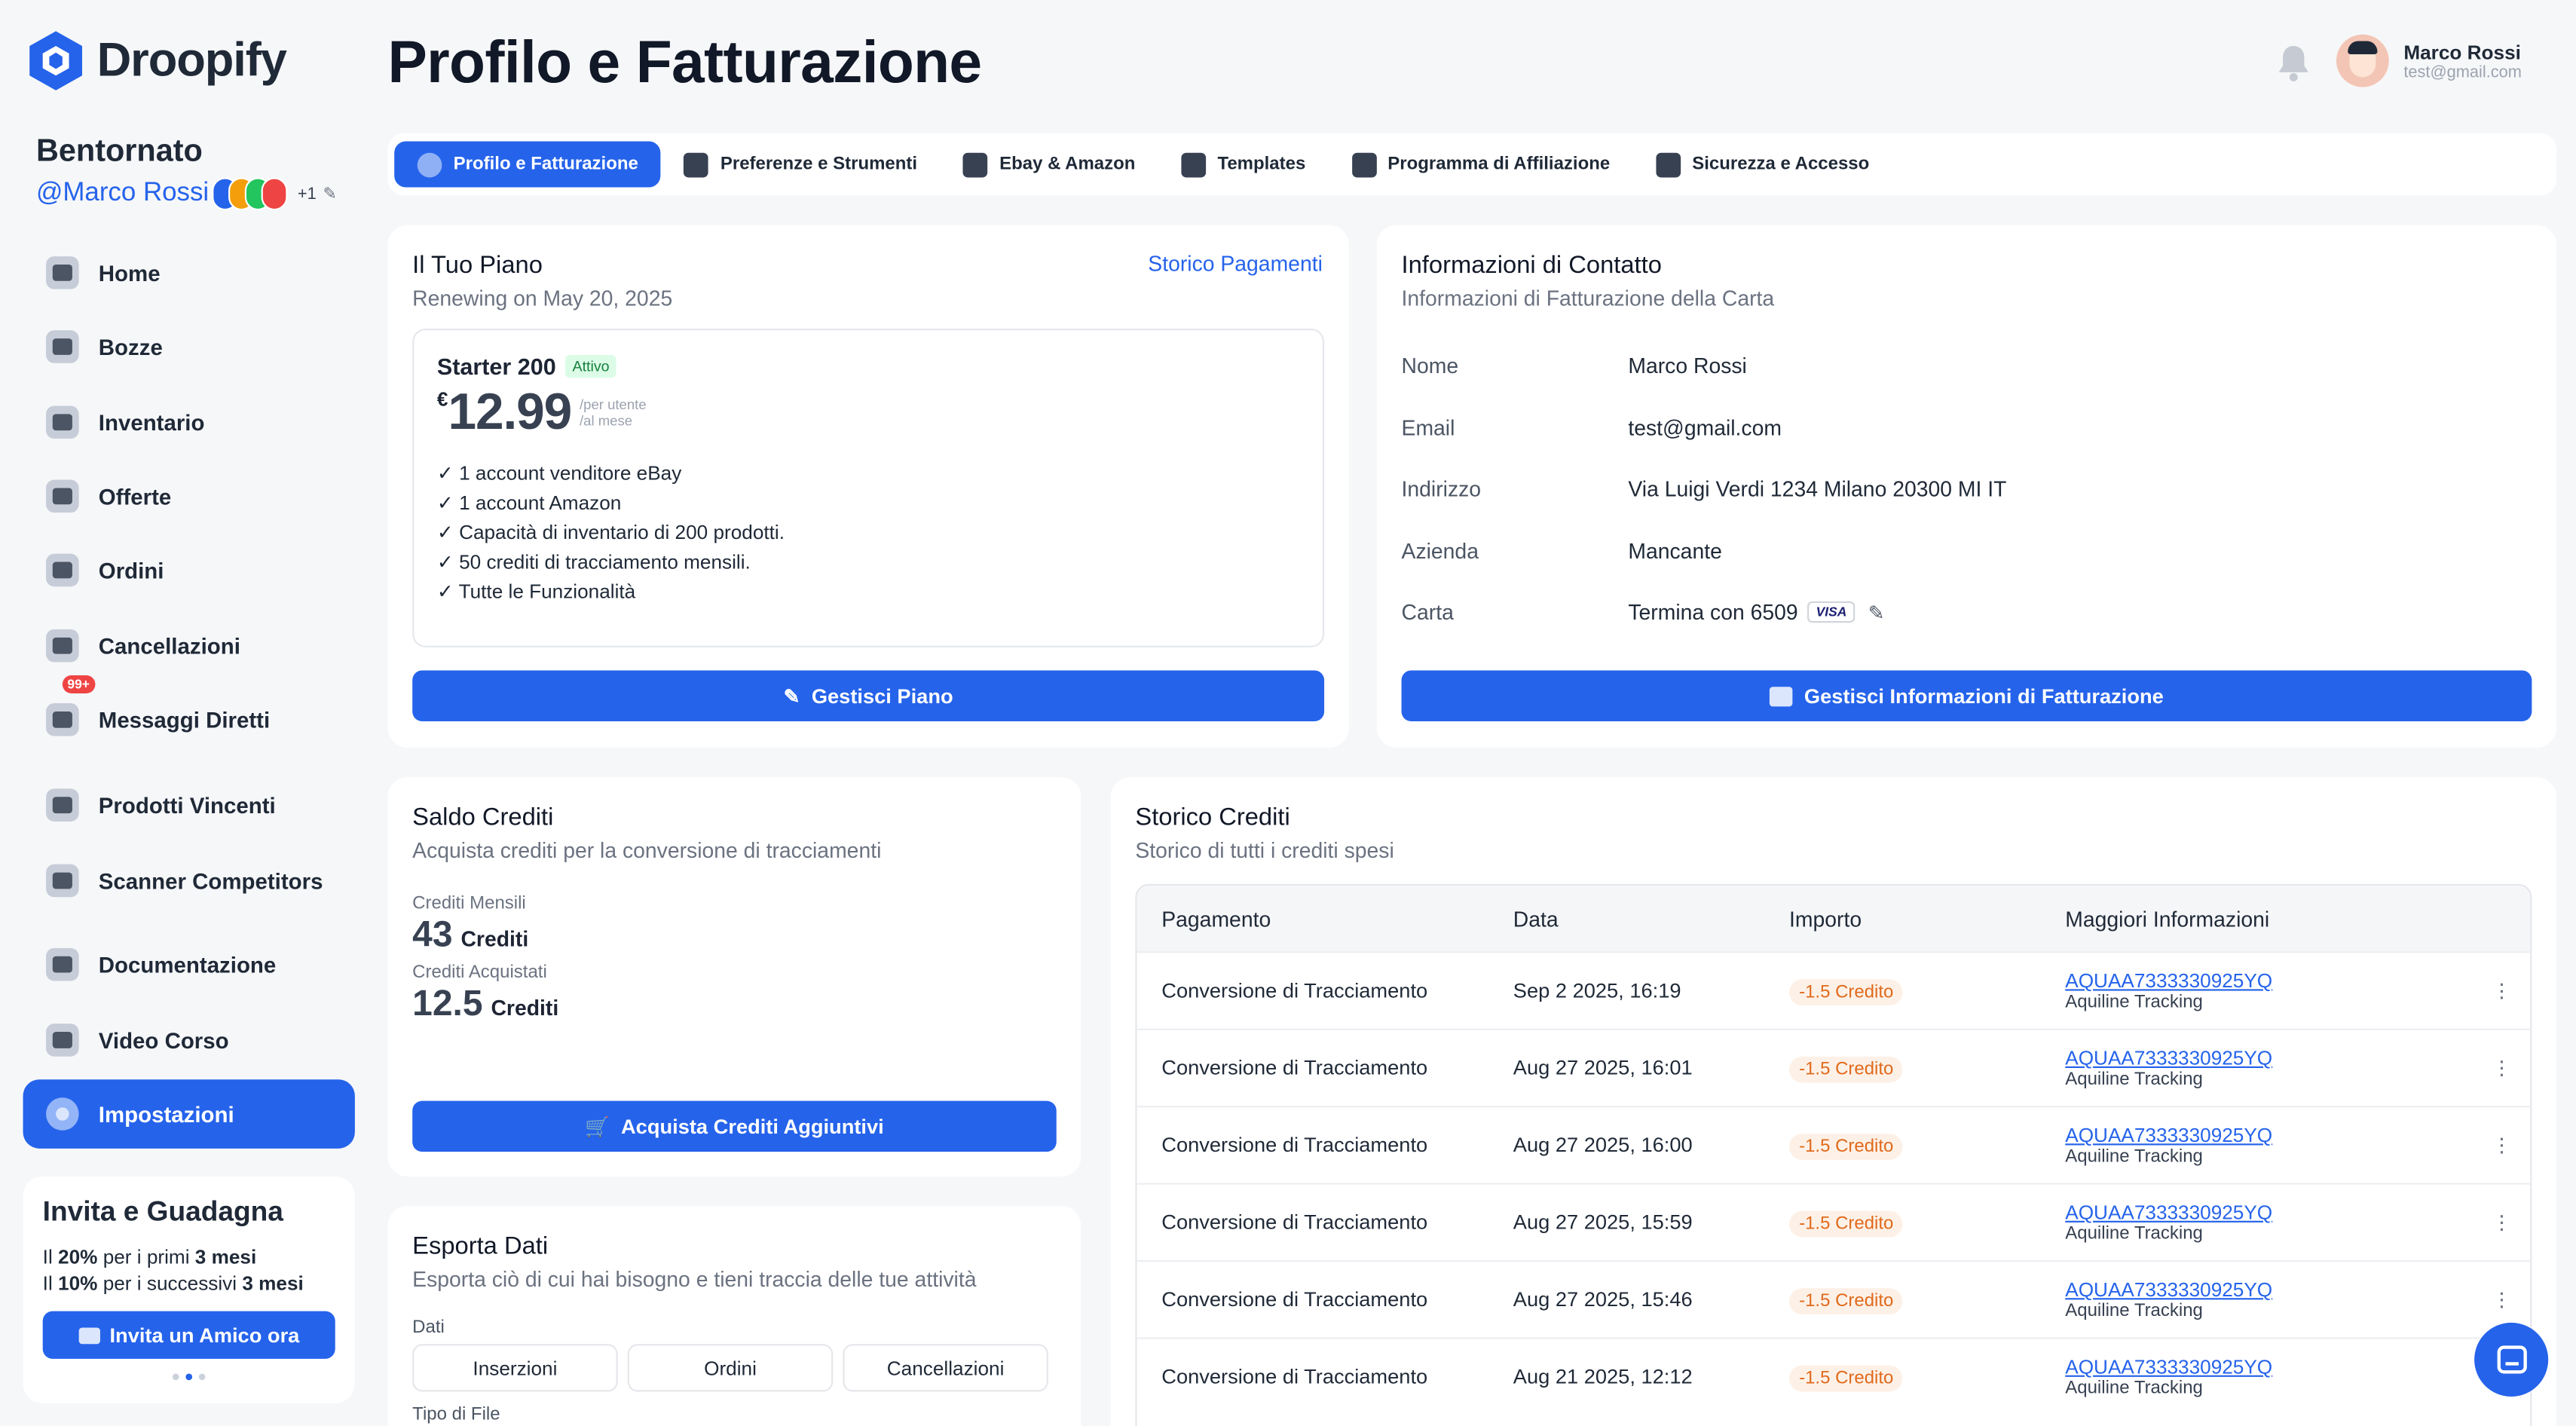  I want to click on briefcase-icon, so click(62, 422).